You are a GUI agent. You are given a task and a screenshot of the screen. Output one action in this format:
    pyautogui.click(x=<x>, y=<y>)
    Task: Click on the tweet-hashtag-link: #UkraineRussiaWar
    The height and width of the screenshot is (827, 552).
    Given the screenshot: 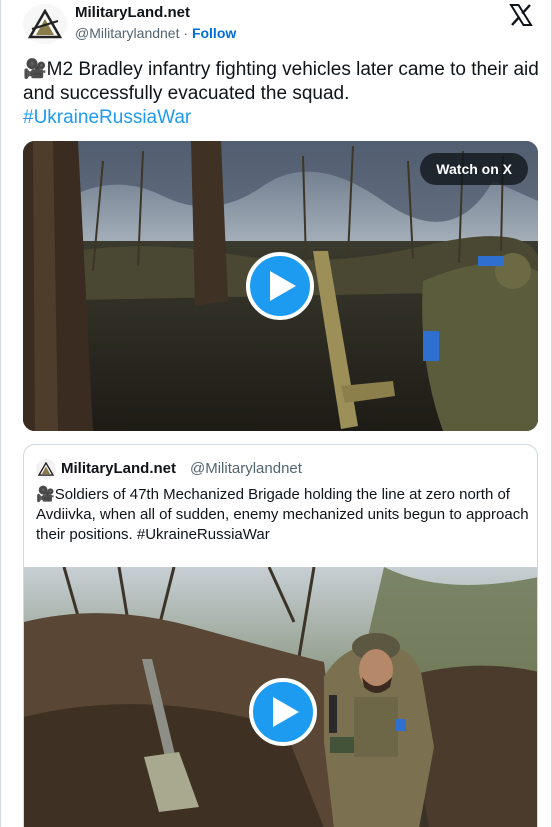 What is the action you would take?
    pyautogui.click(x=107, y=117)
    